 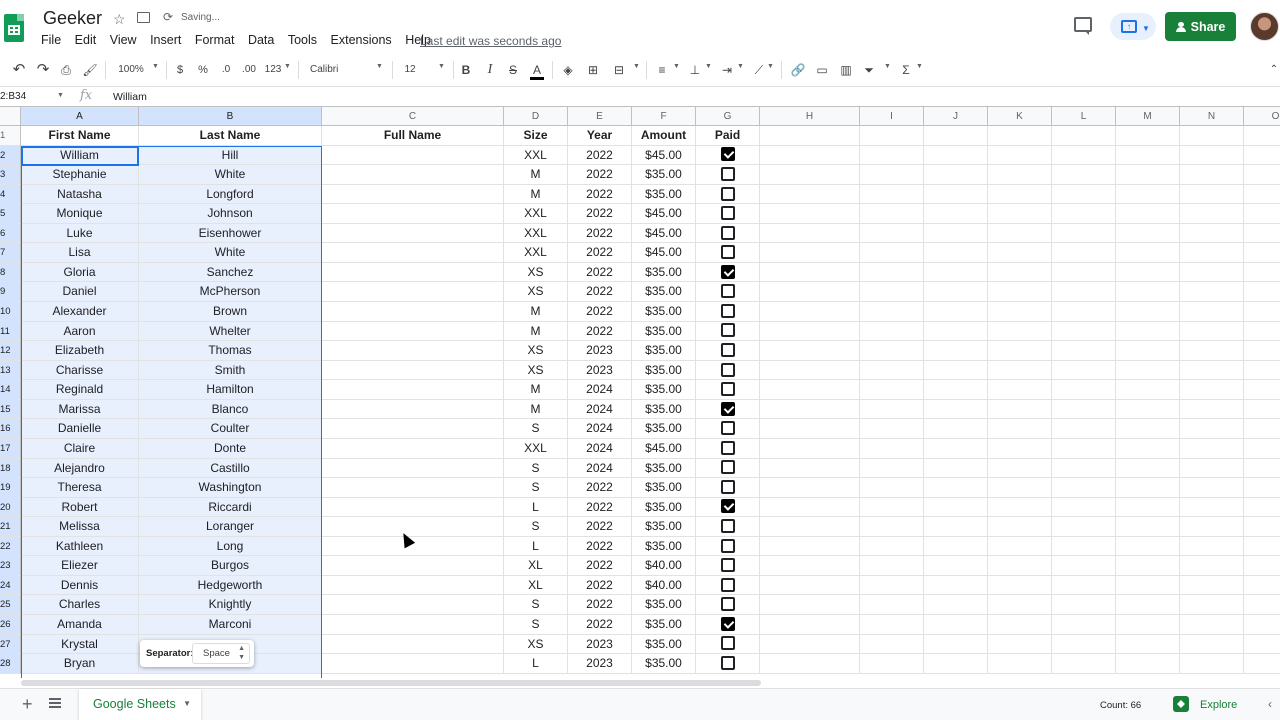 I want to click on row-header: 18, so click(x=10, y=468).